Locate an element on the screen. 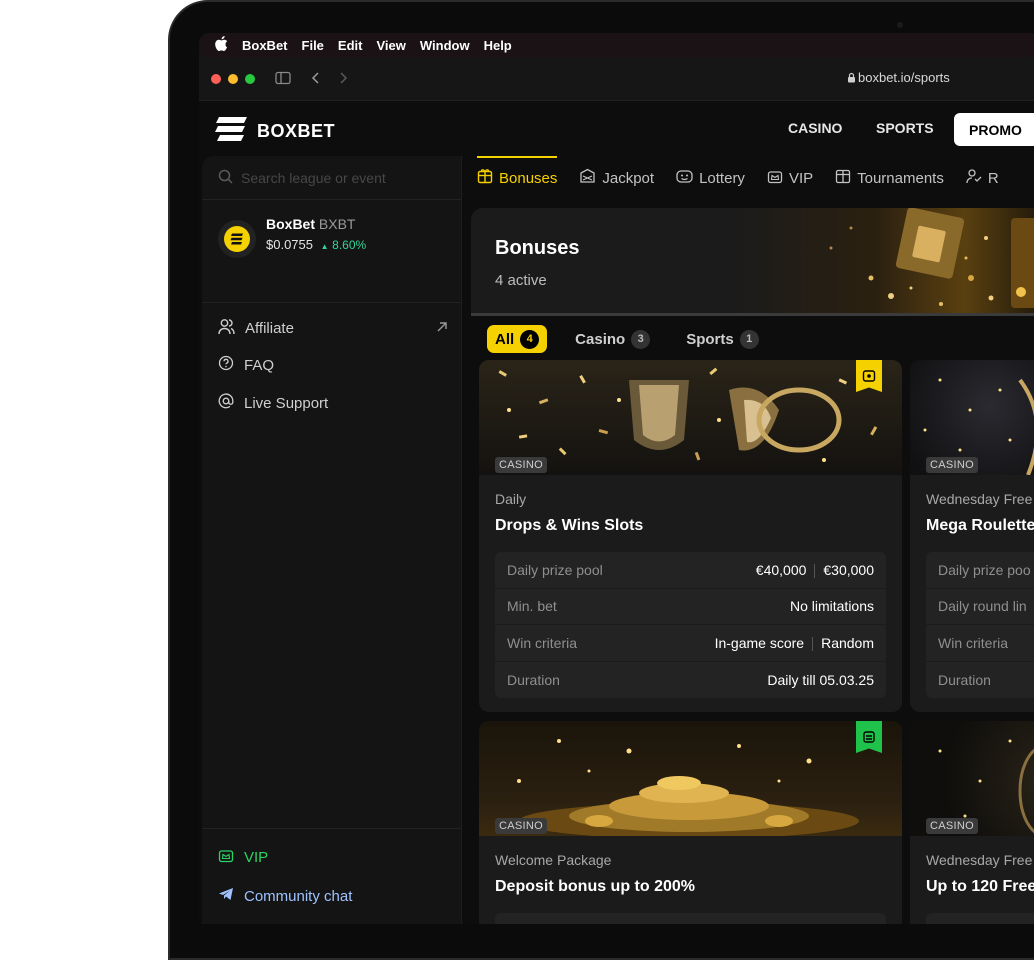 This screenshot has width=1034, height=960. sidebar-item-affiliate: Affiliate is located at coordinates (333, 328).